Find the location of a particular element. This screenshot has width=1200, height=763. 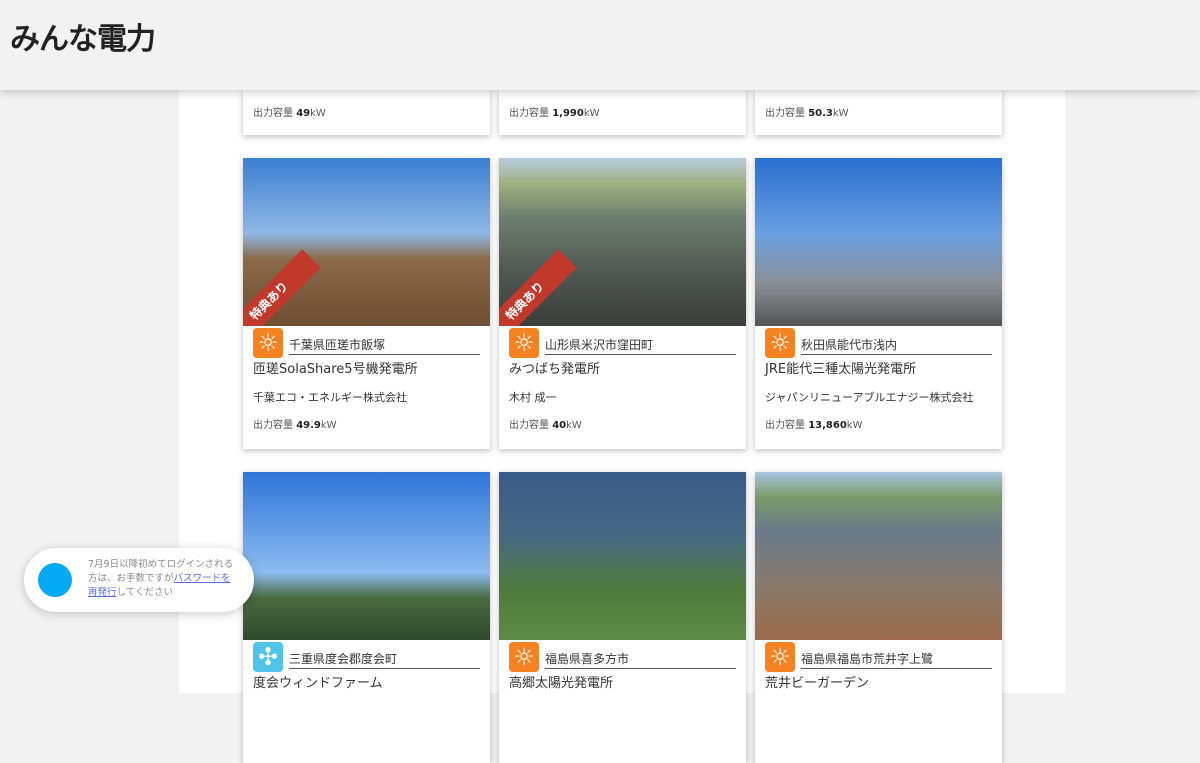

location: 福島県福島市荒井字上鷺 is located at coordinates (896, 659).